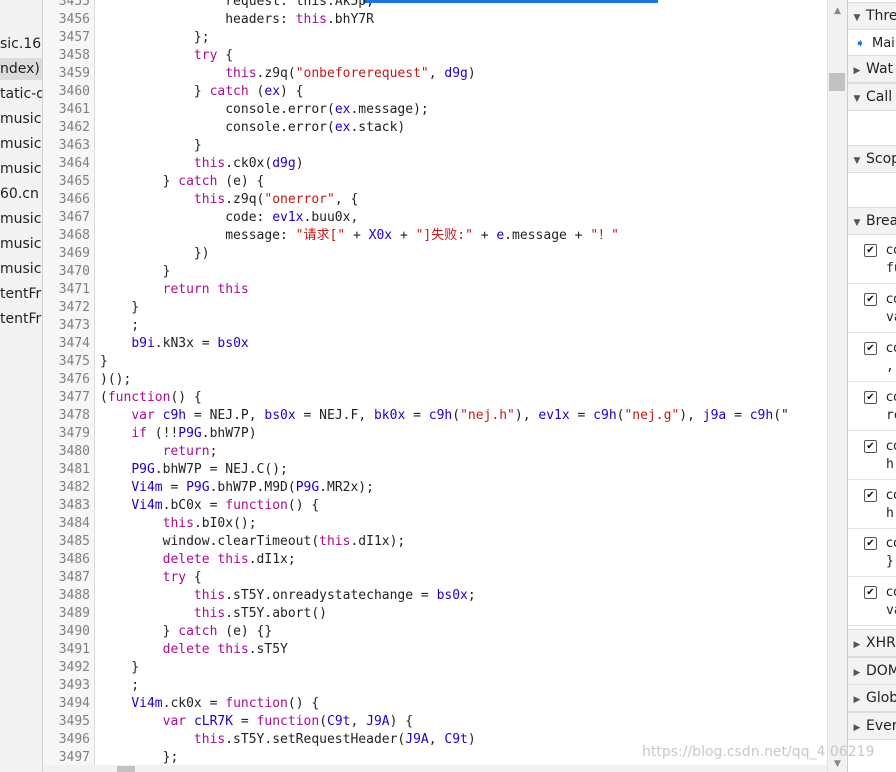  What do you see at coordinates (872, 159) in the screenshot?
I see `scope-section-header: ▼ Scop` at bounding box center [872, 159].